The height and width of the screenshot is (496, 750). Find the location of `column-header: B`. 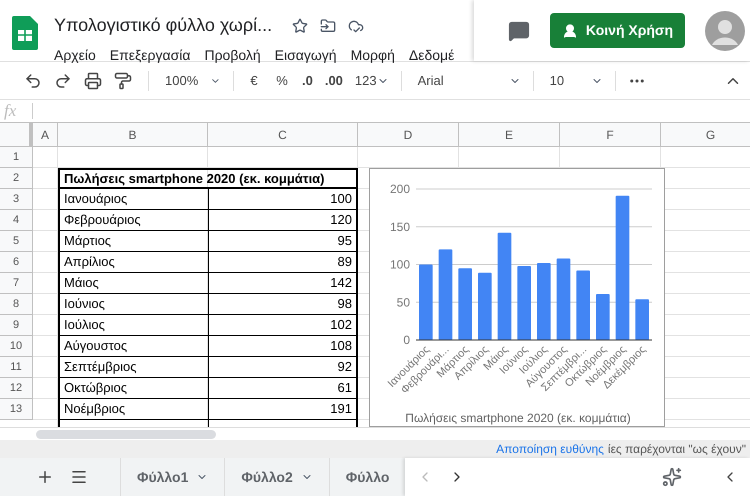

column-header: B is located at coordinates (133, 134).